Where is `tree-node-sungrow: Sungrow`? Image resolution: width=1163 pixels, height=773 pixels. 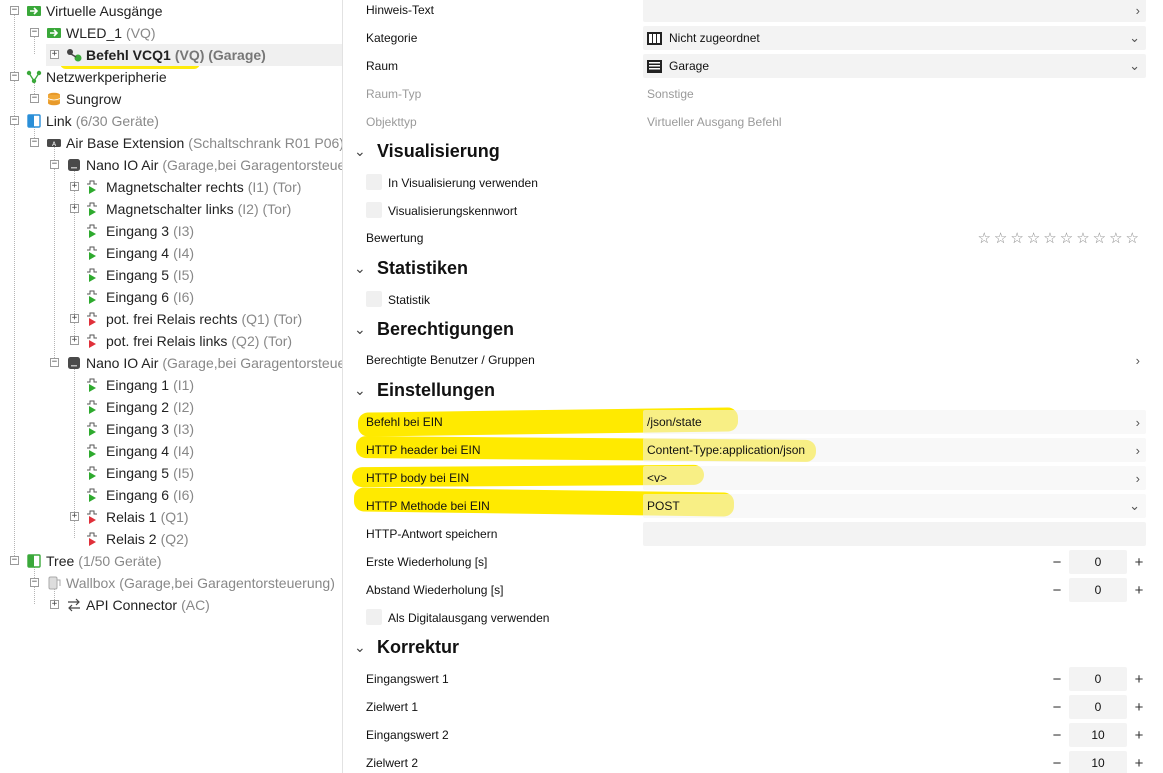
tree-node-sungrow: Sungrow is located at coordinates (83, 99).